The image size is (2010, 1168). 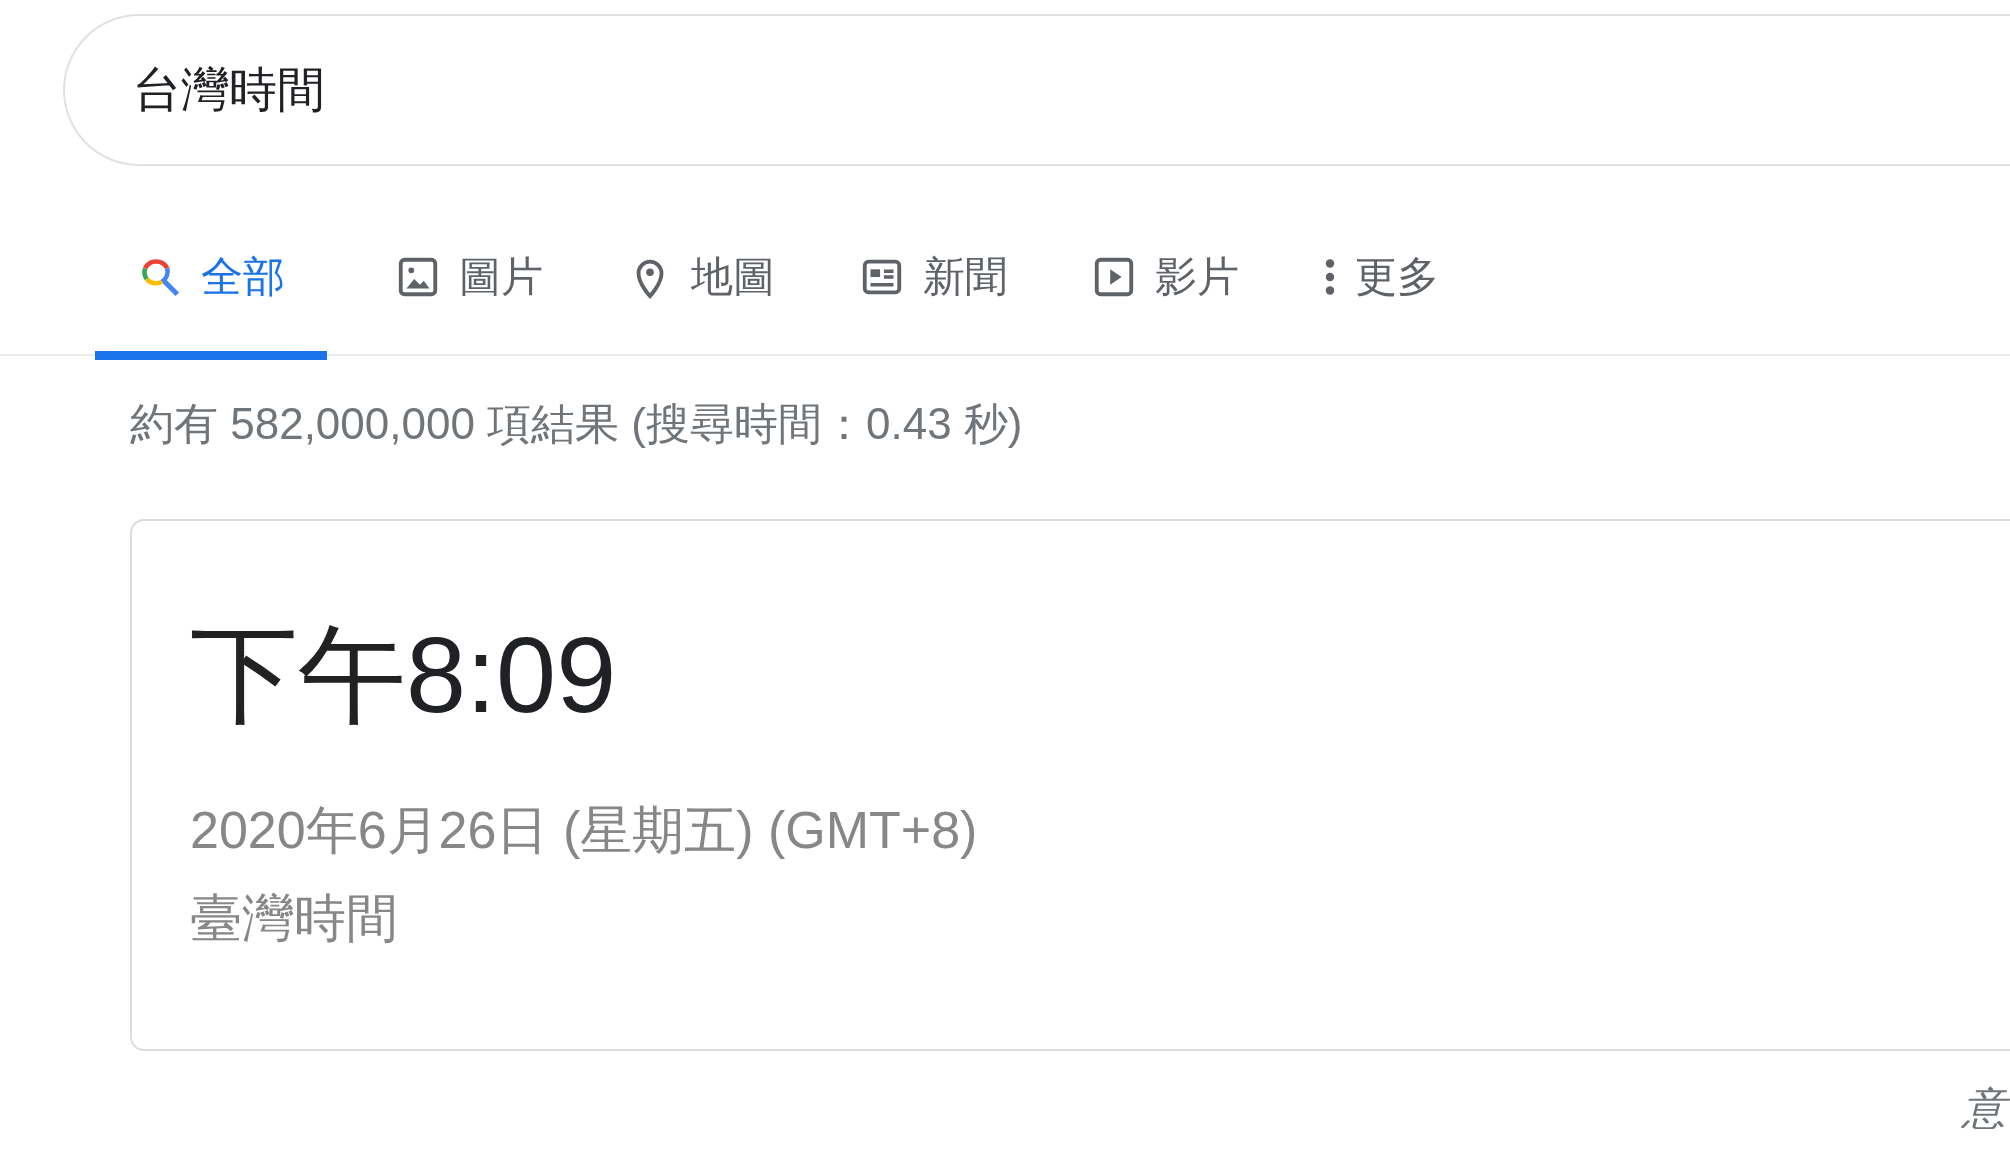 I want to click on tab: 新聞, so click(x=933, y=300).